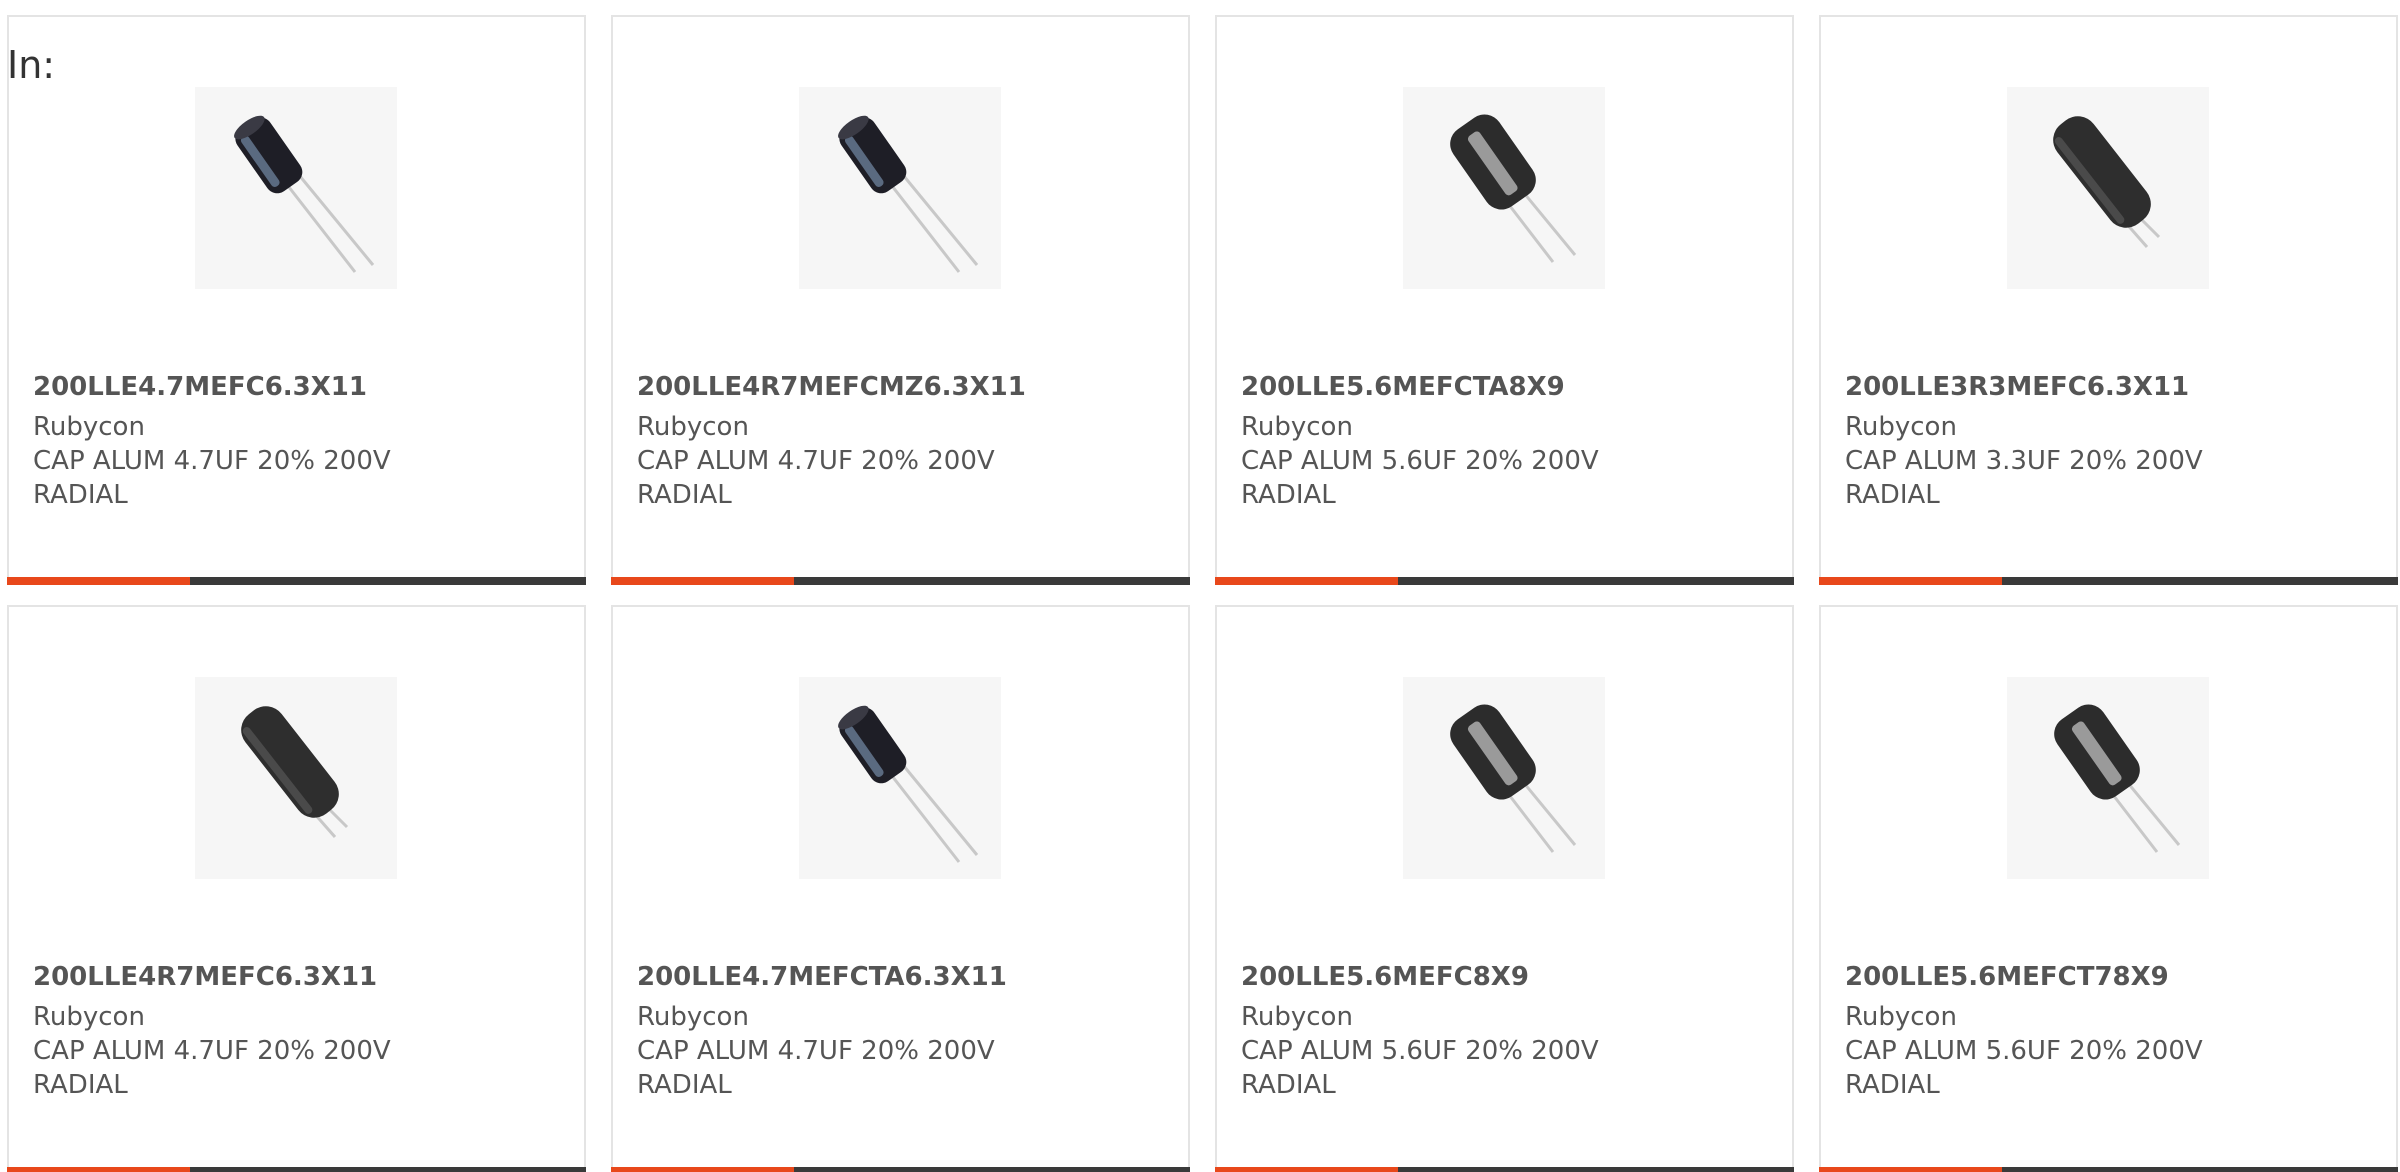  I want to click on part-number: 200LLE5.6MEFCT78X9, so click(2007, 977).